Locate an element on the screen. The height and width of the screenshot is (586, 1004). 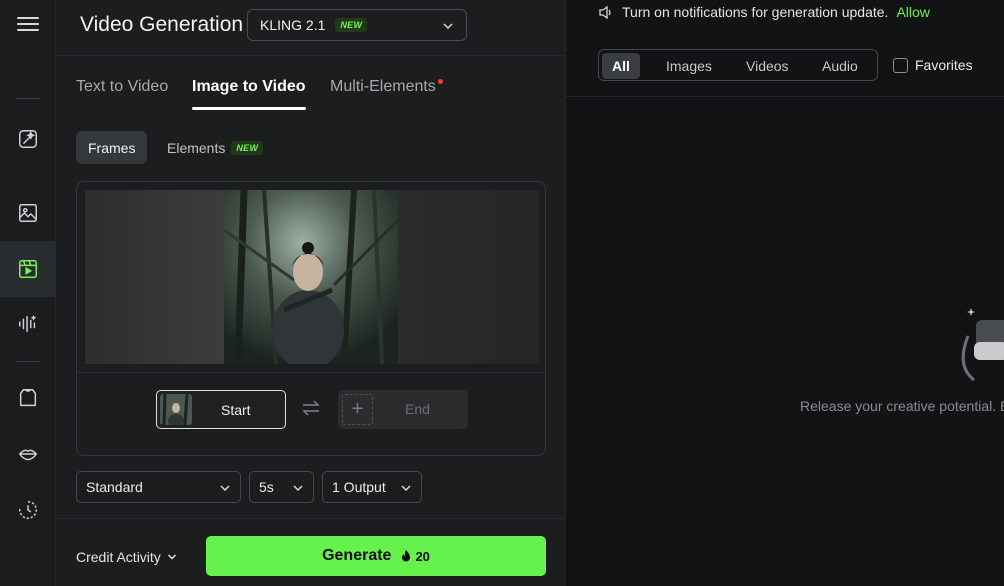
quality-mode-select: Standard is located at coordinates (158, 487).